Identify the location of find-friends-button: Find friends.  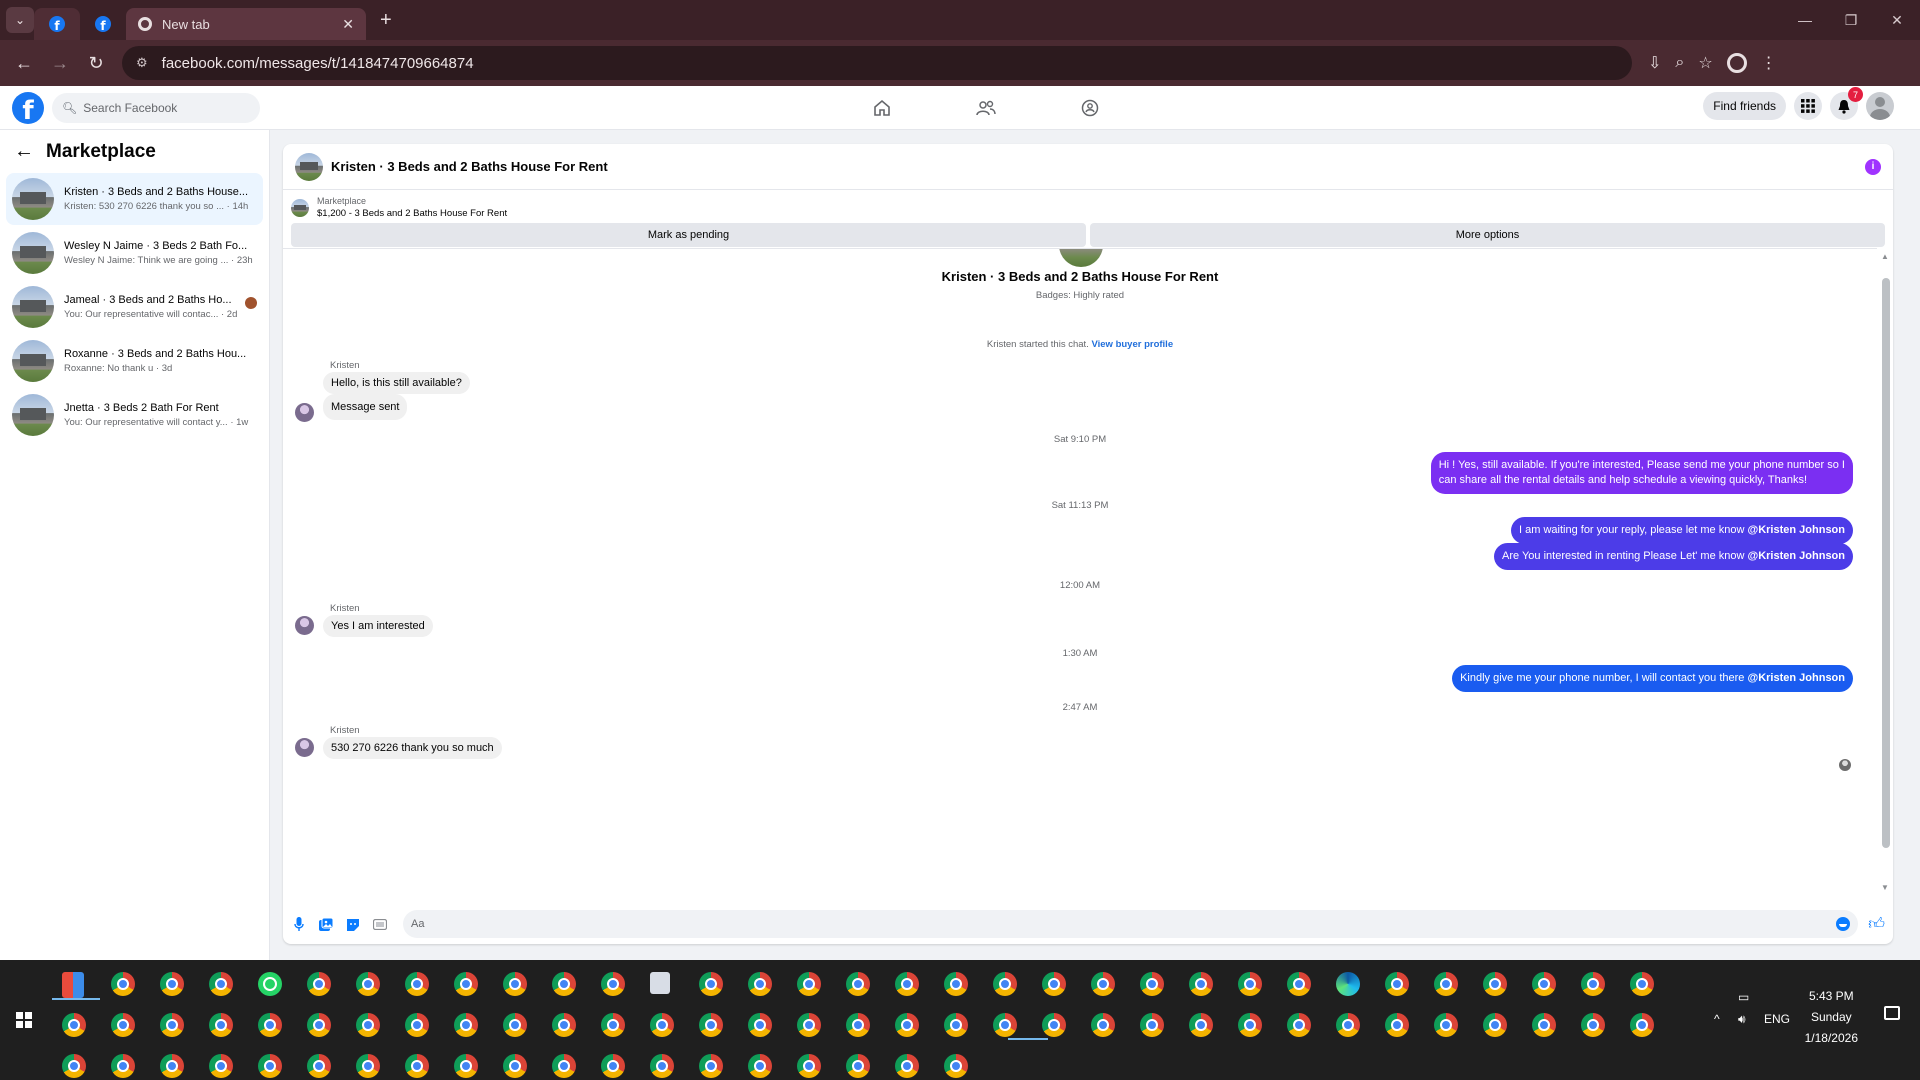
(1744, 106).